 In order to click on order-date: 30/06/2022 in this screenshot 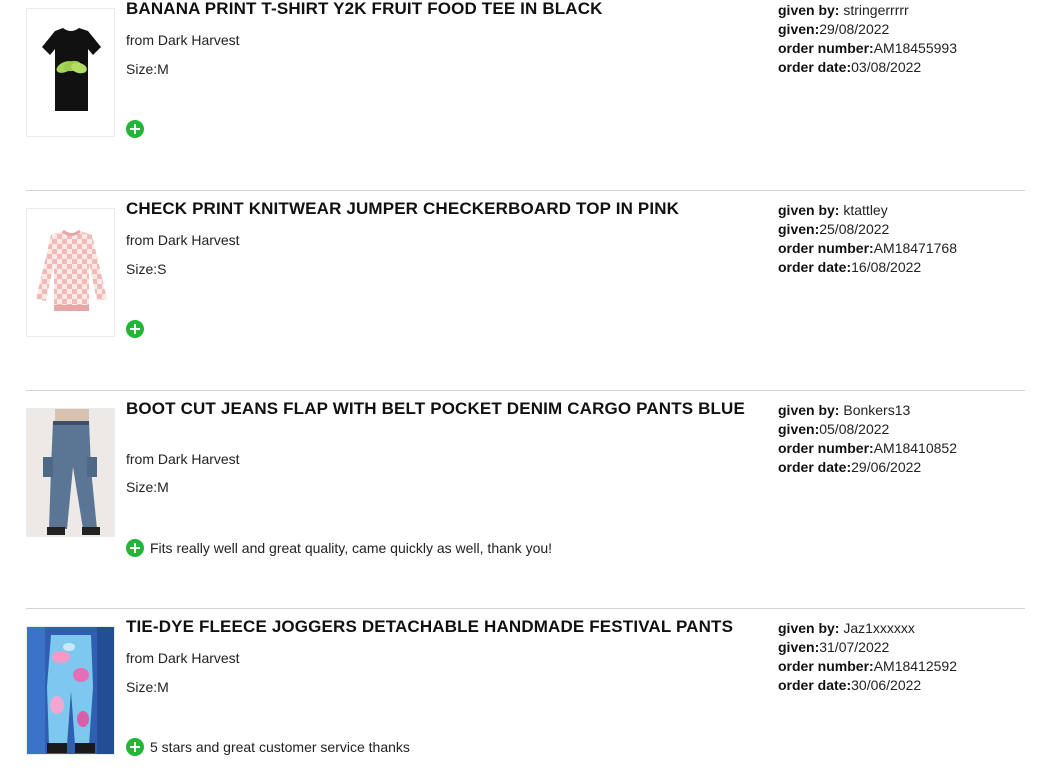, I will do `click(886, 685)`.